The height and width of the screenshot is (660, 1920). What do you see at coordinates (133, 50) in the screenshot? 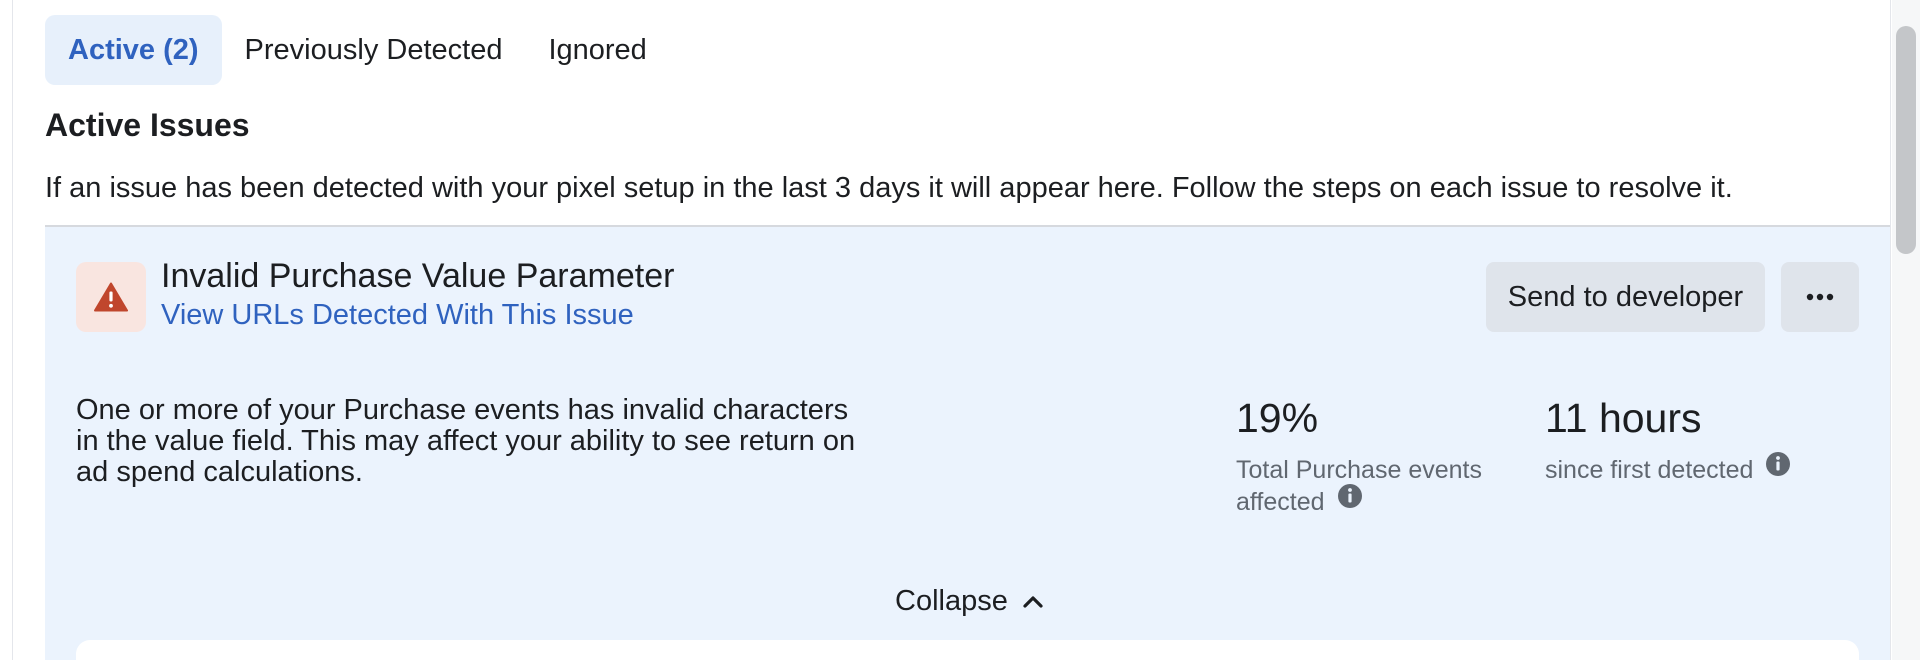
I see `tab-active: Active (2)` at bounding box center [133, 50].